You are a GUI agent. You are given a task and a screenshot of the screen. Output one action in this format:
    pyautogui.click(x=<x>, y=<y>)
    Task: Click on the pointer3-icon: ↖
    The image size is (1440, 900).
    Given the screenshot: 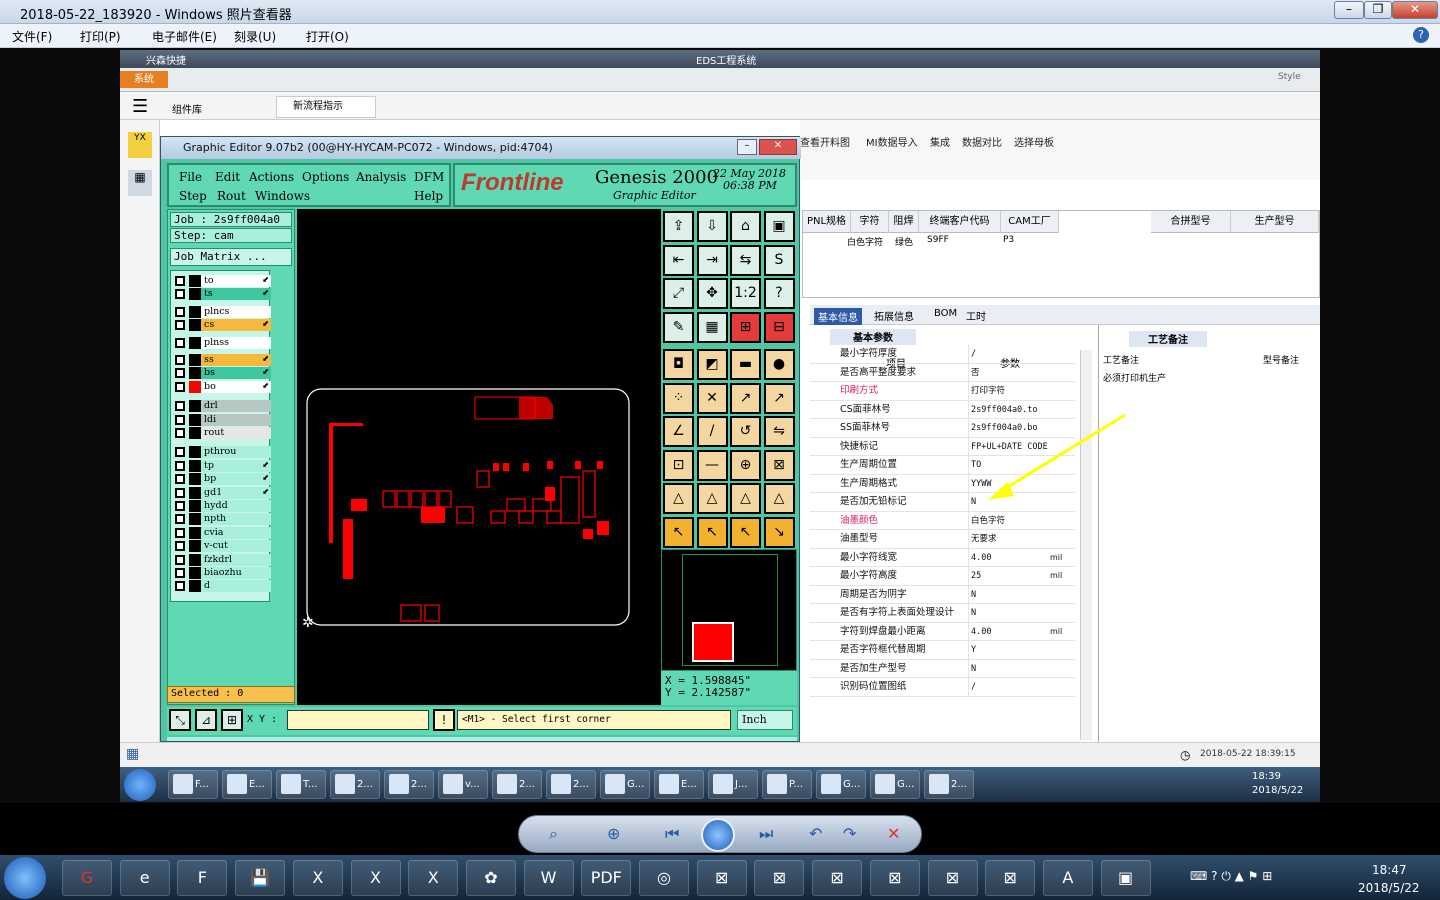 What is the action you would take?
    pyautogui.click(x=745, y=532)
    